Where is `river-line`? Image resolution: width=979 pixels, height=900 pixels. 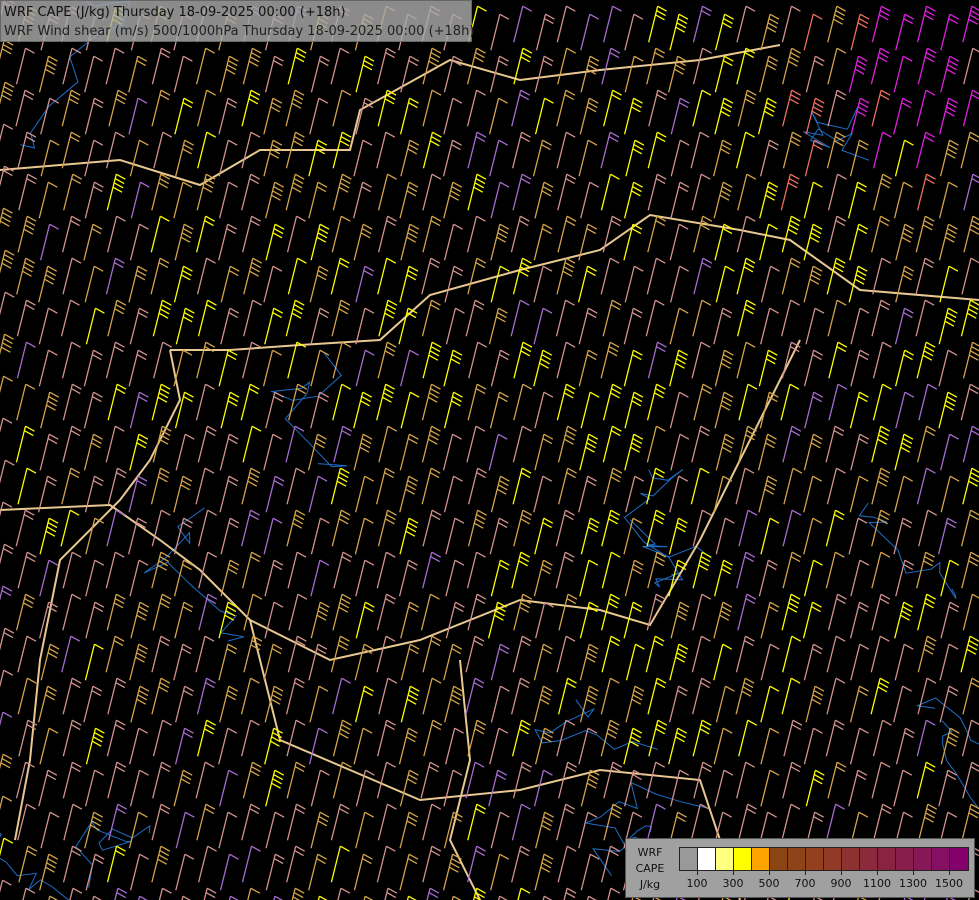
river-line is located at coordinates (668, 513).